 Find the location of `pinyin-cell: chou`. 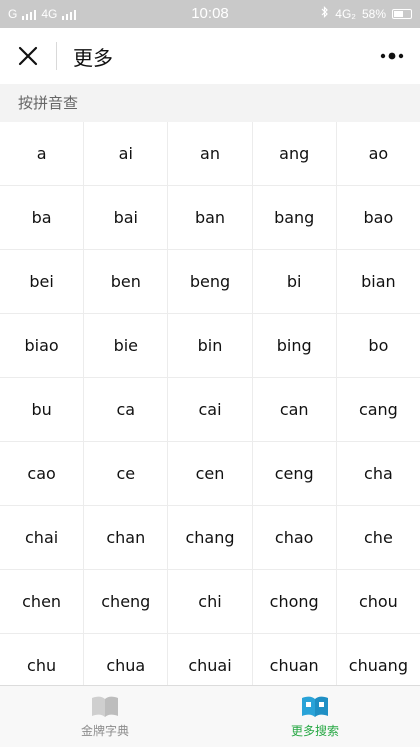

pinyin-cell: chou is located at coordinates (378, 601).